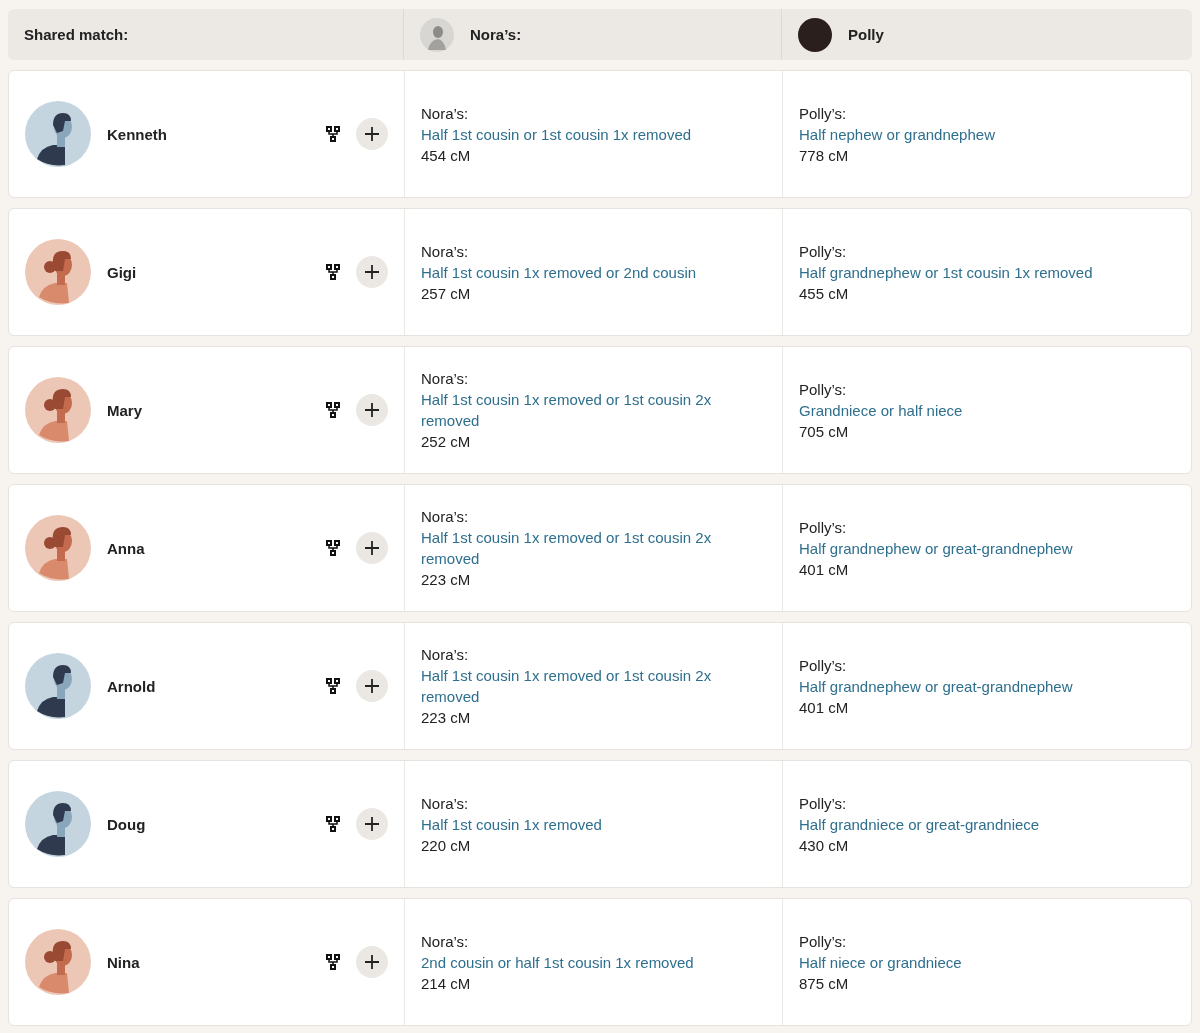 The height and width of the screenshot is (1033, 1200). Describe the element at coordinates (866, 34) in the screenshot. I see `column-header: Polly` at that location.